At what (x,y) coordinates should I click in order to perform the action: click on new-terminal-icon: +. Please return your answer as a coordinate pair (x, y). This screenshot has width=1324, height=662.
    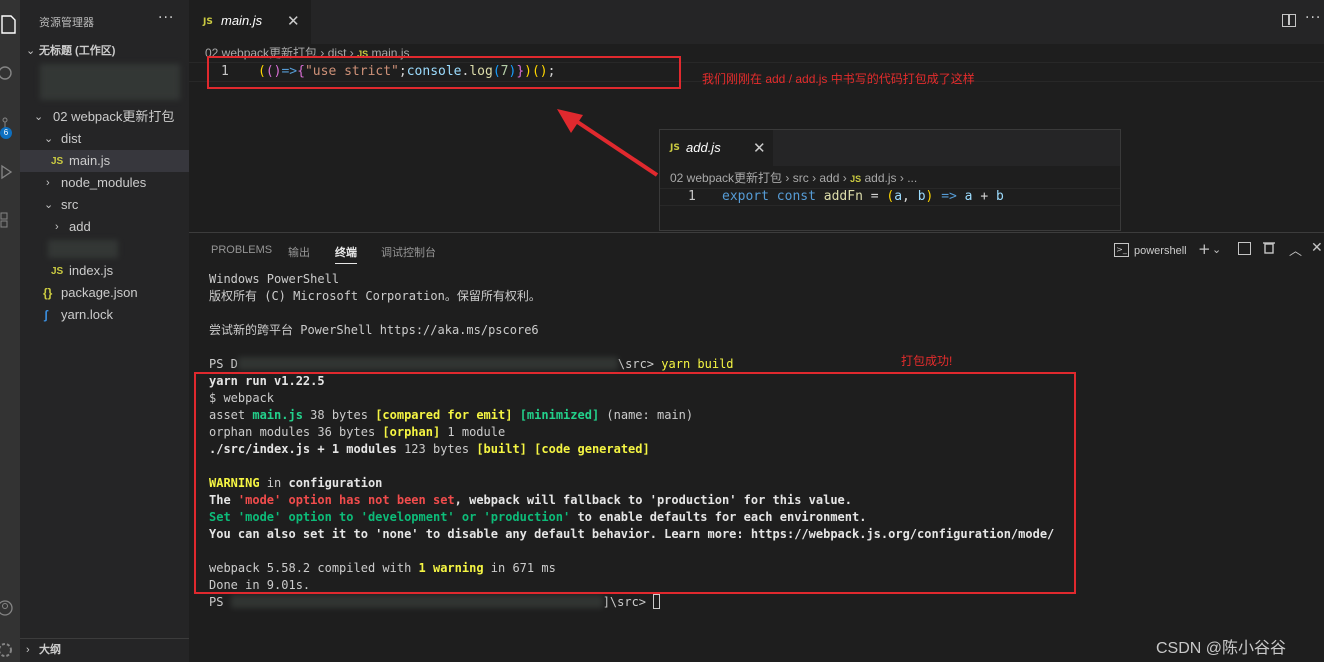
    Looking at the image, I should click on (1204, 249).